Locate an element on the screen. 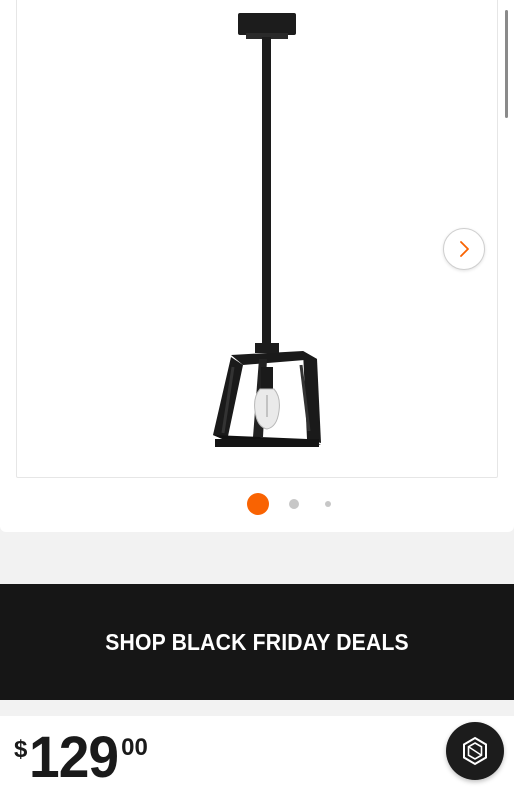  chat-assistant-button is located at coordinates (475, 751).